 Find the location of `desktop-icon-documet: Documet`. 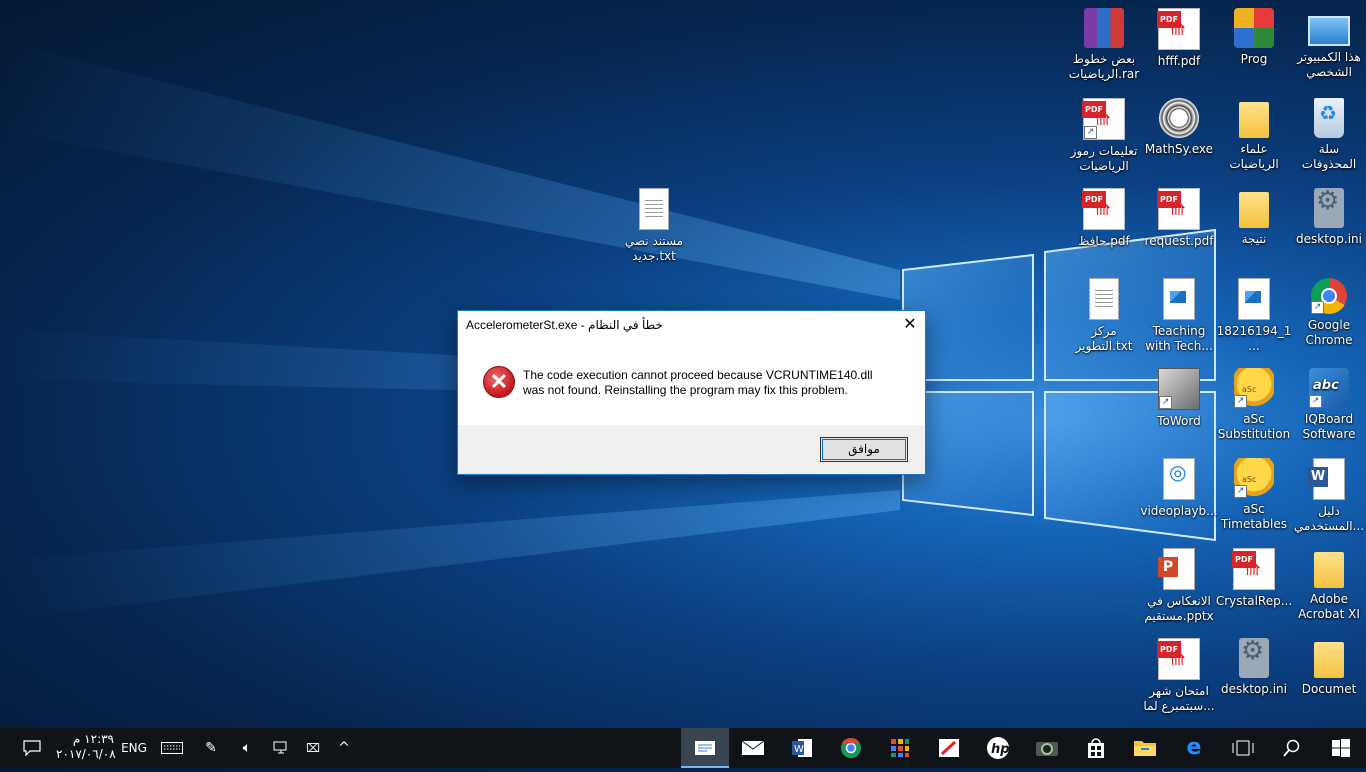

desktop-icon-documet: Documet is located at coordinates (1328, 667).